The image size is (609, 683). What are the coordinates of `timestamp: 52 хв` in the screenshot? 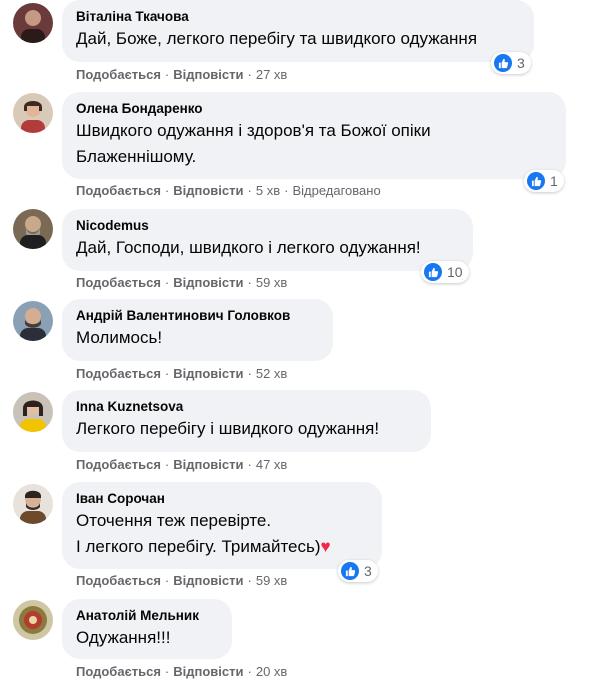 It's located at (271, 373).